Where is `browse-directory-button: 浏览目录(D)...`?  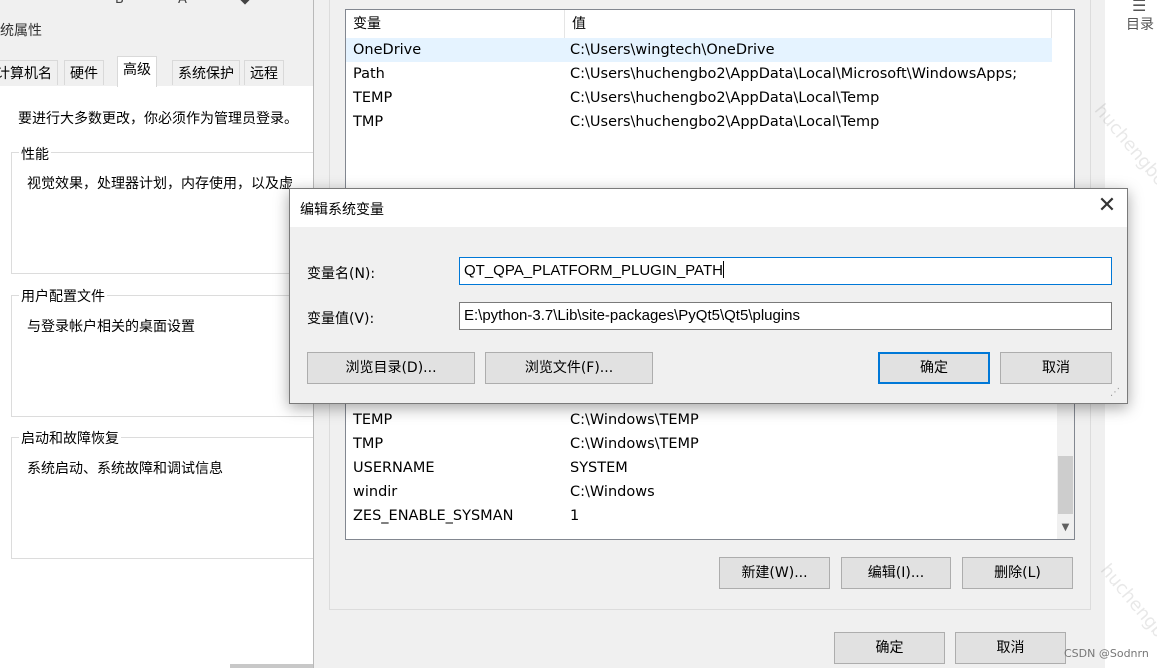 browse-directory-button: 浏览目录(D)... is located at coordinates (391, 368).